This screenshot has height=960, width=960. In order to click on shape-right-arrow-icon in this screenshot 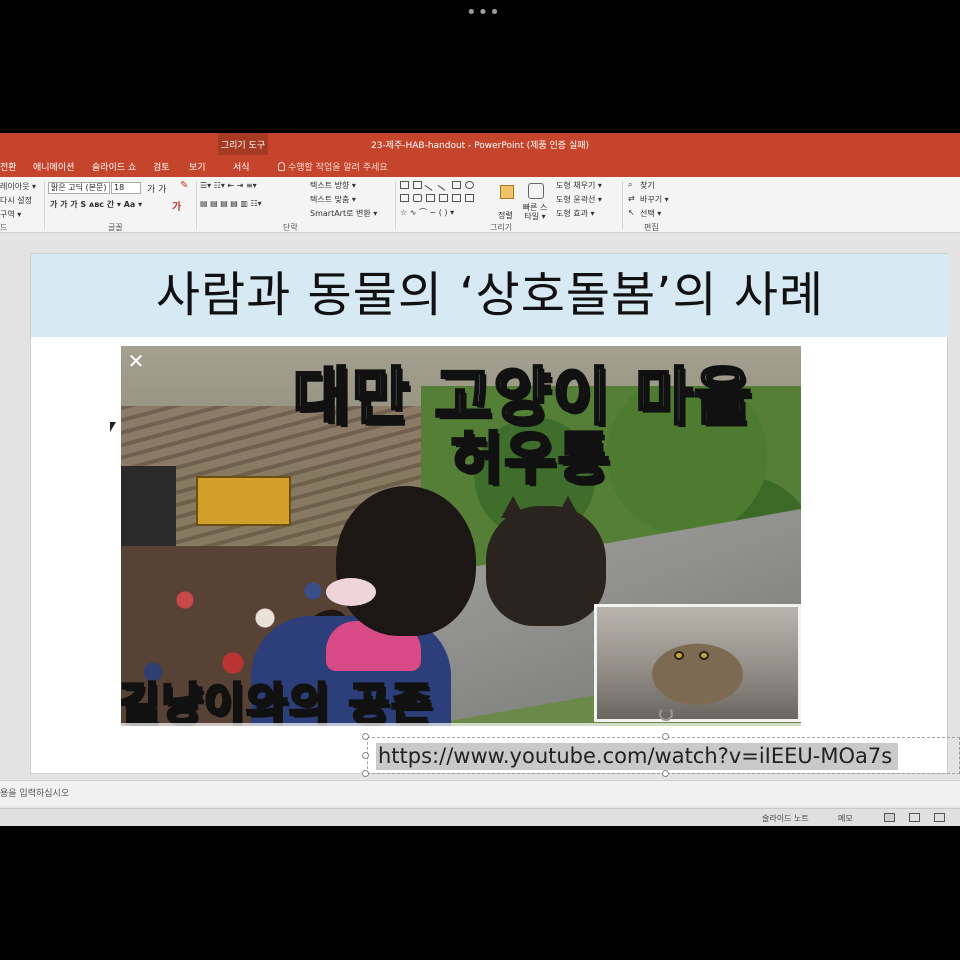, I will do `click(456, 198)`.